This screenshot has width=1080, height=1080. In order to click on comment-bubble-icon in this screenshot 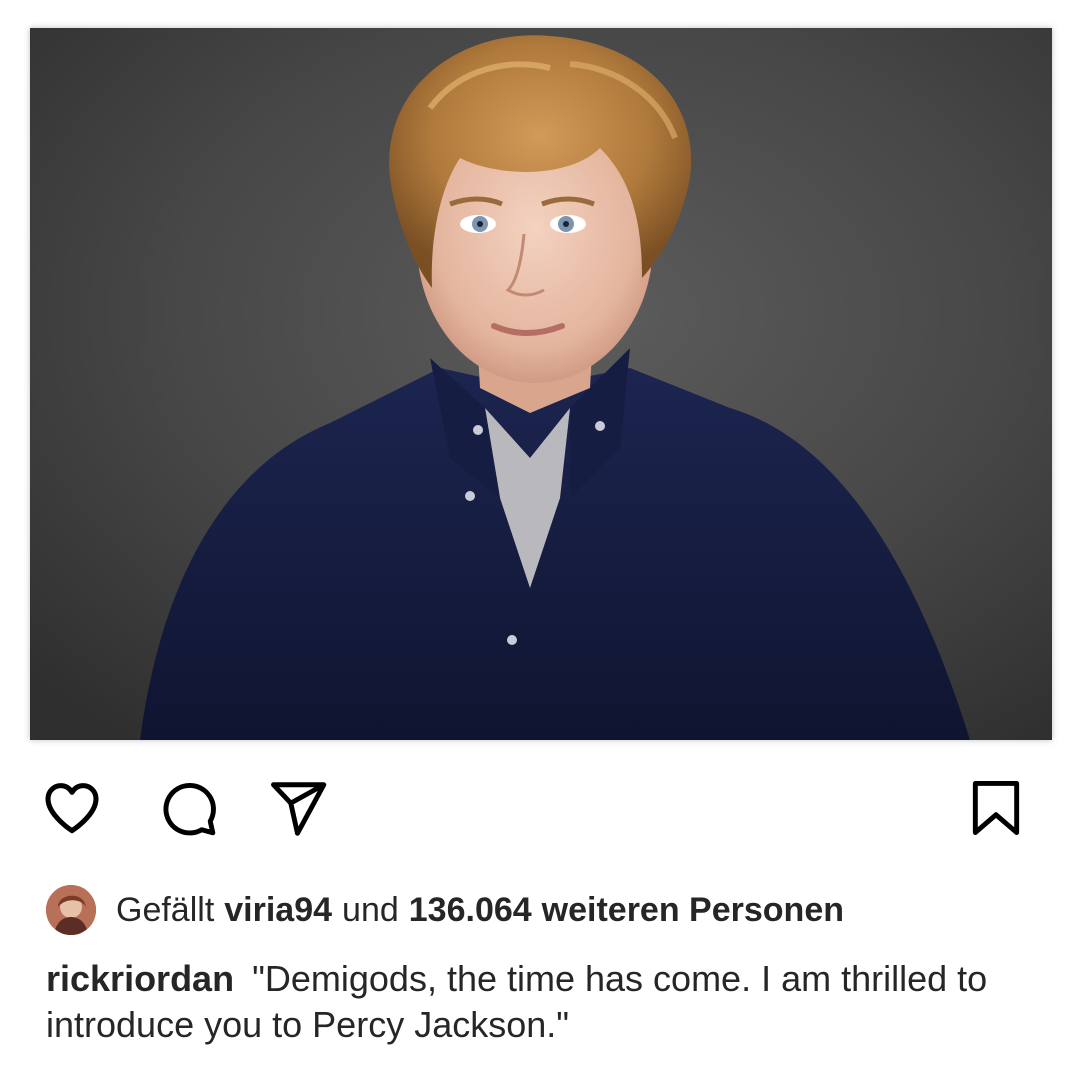, I will do `click(189, 809)`.